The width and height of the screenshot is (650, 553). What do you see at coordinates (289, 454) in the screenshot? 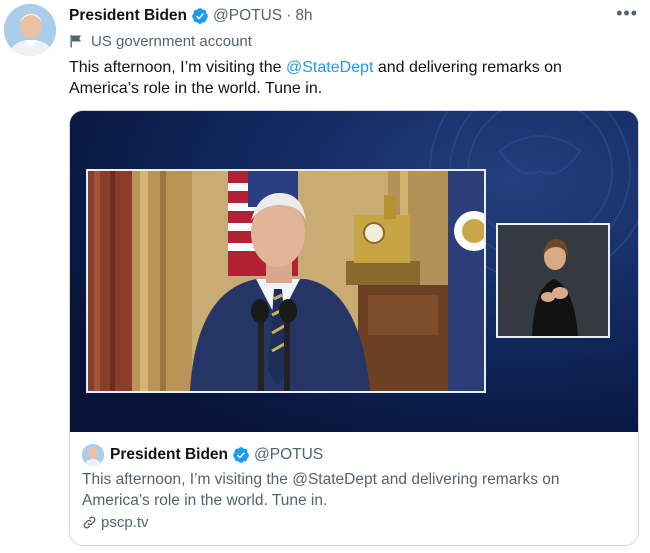
I see `quoted-author-handle: @POTUS` at bounding box center [289, 454].